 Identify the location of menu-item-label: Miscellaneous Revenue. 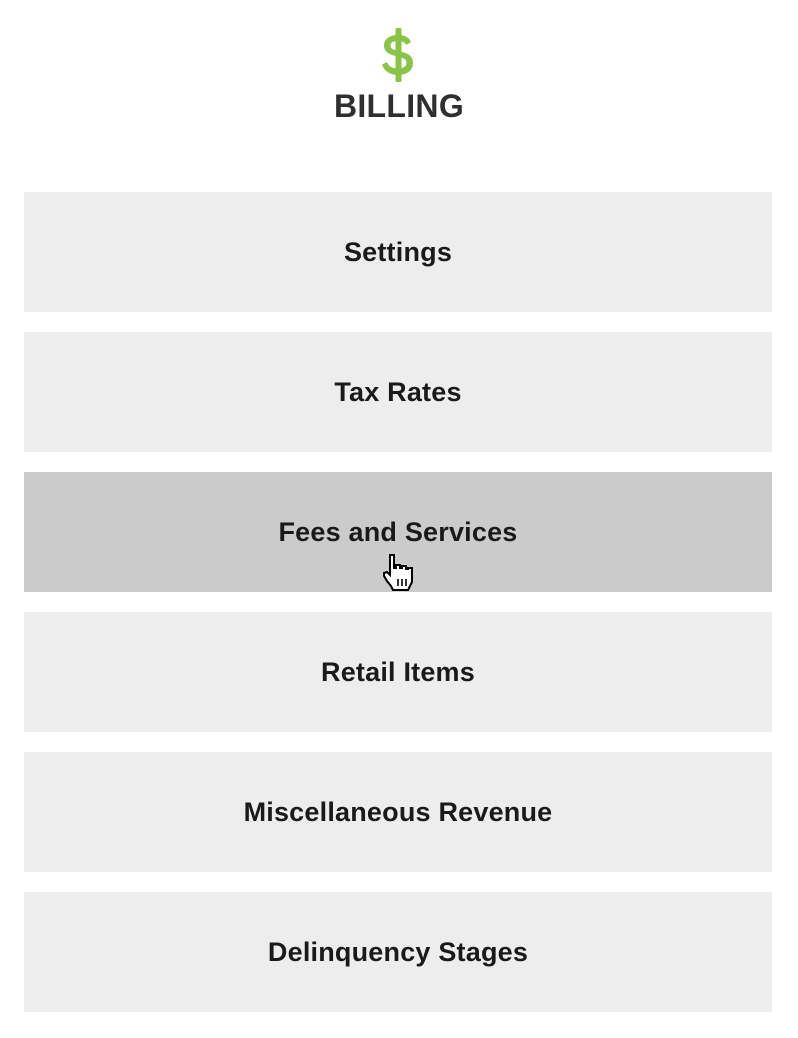
(398, 811).